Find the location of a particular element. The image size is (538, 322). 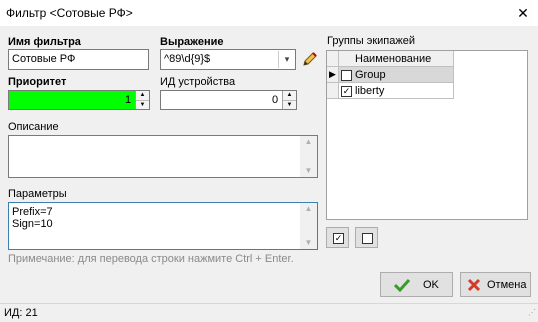

groups-label: Группы экипажей is located at coordinates (371, 41).